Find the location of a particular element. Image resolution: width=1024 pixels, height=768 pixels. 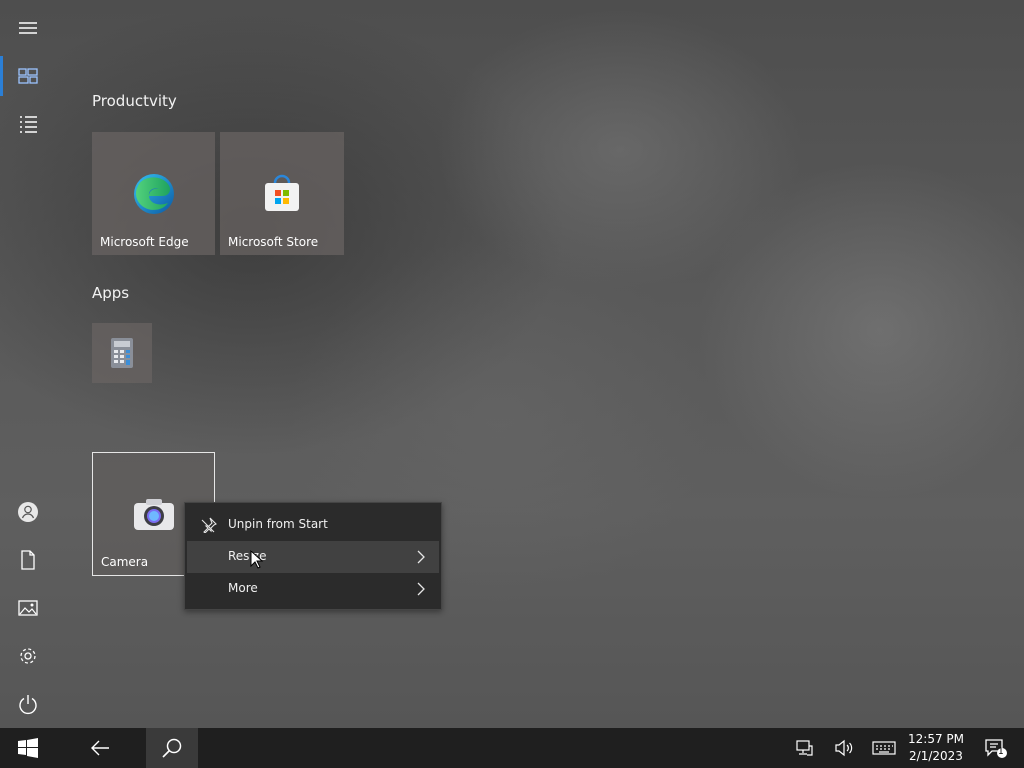

menu-item-unpin-from-start: Unpin from Start is located at coordinates (313, 525).